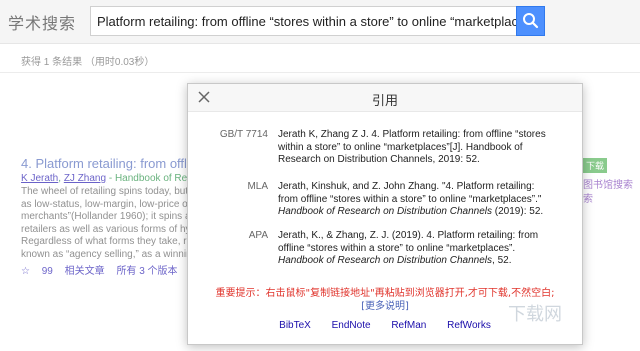 Image resolution: width=640 pixels, height=351 pixels. I want to click on result-stats: 获得 1 条结果 （用时0.03秒）, so click(88, 62).